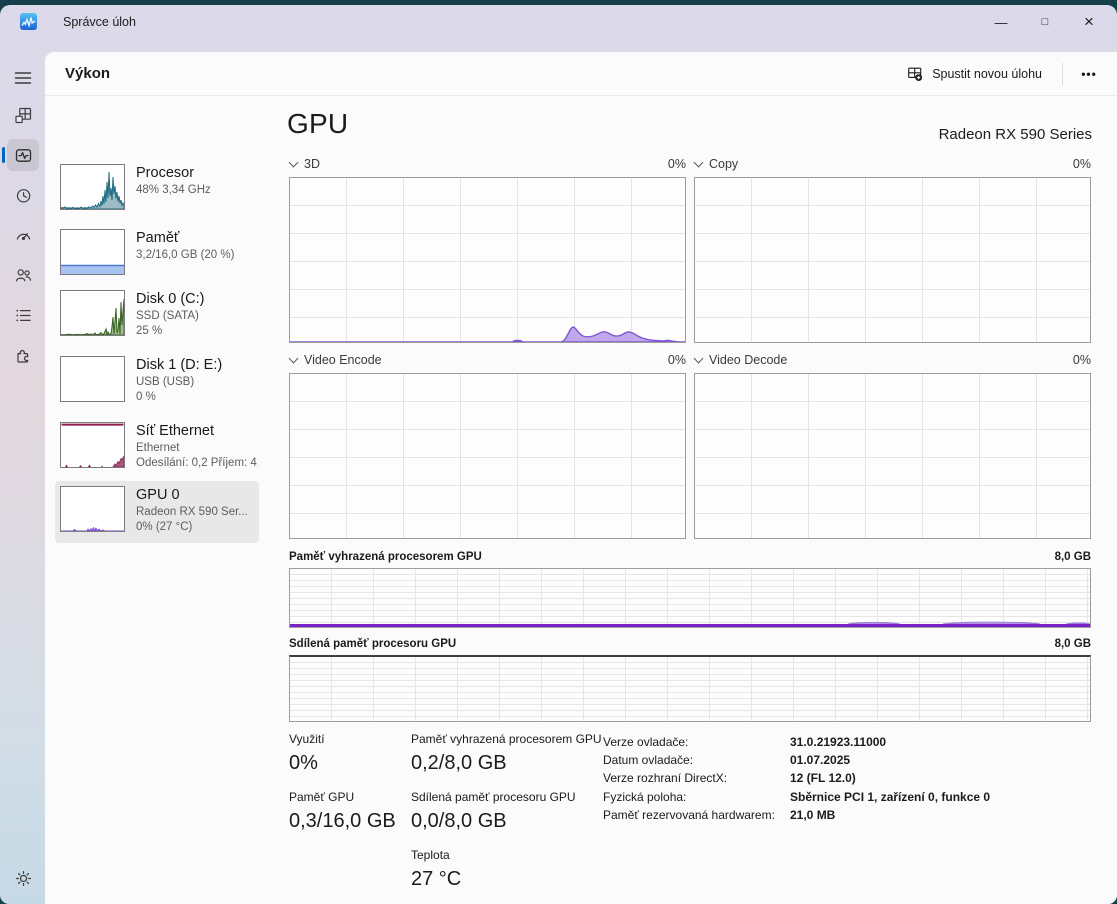 The width and height of the screenshot is (1117, 904). I want to click on sidebar-item-performance, so click(20, 155).